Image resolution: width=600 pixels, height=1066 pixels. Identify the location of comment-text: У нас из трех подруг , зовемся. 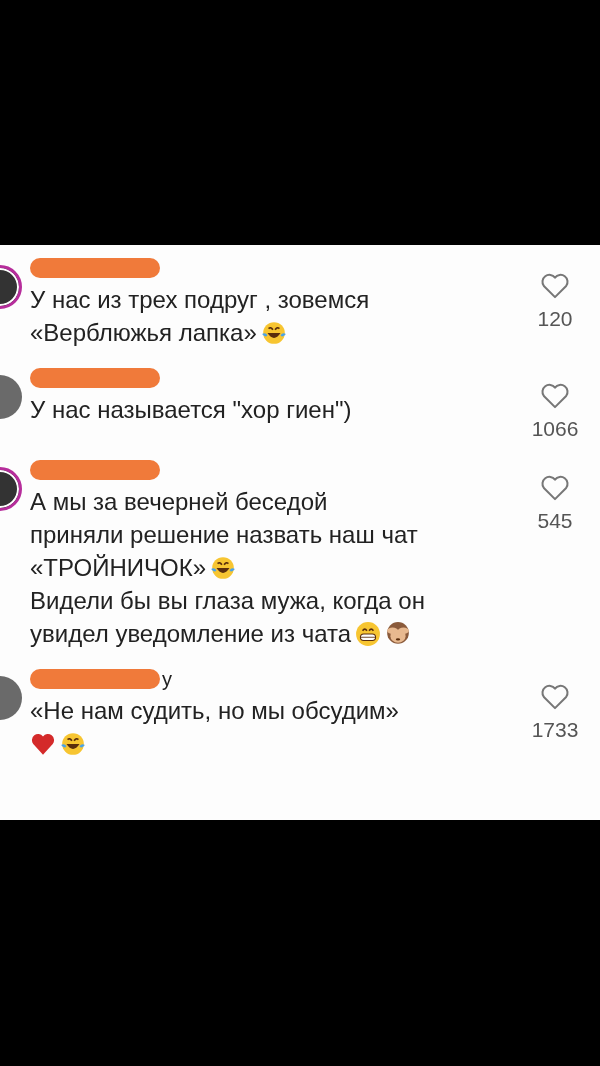
(200, 299).